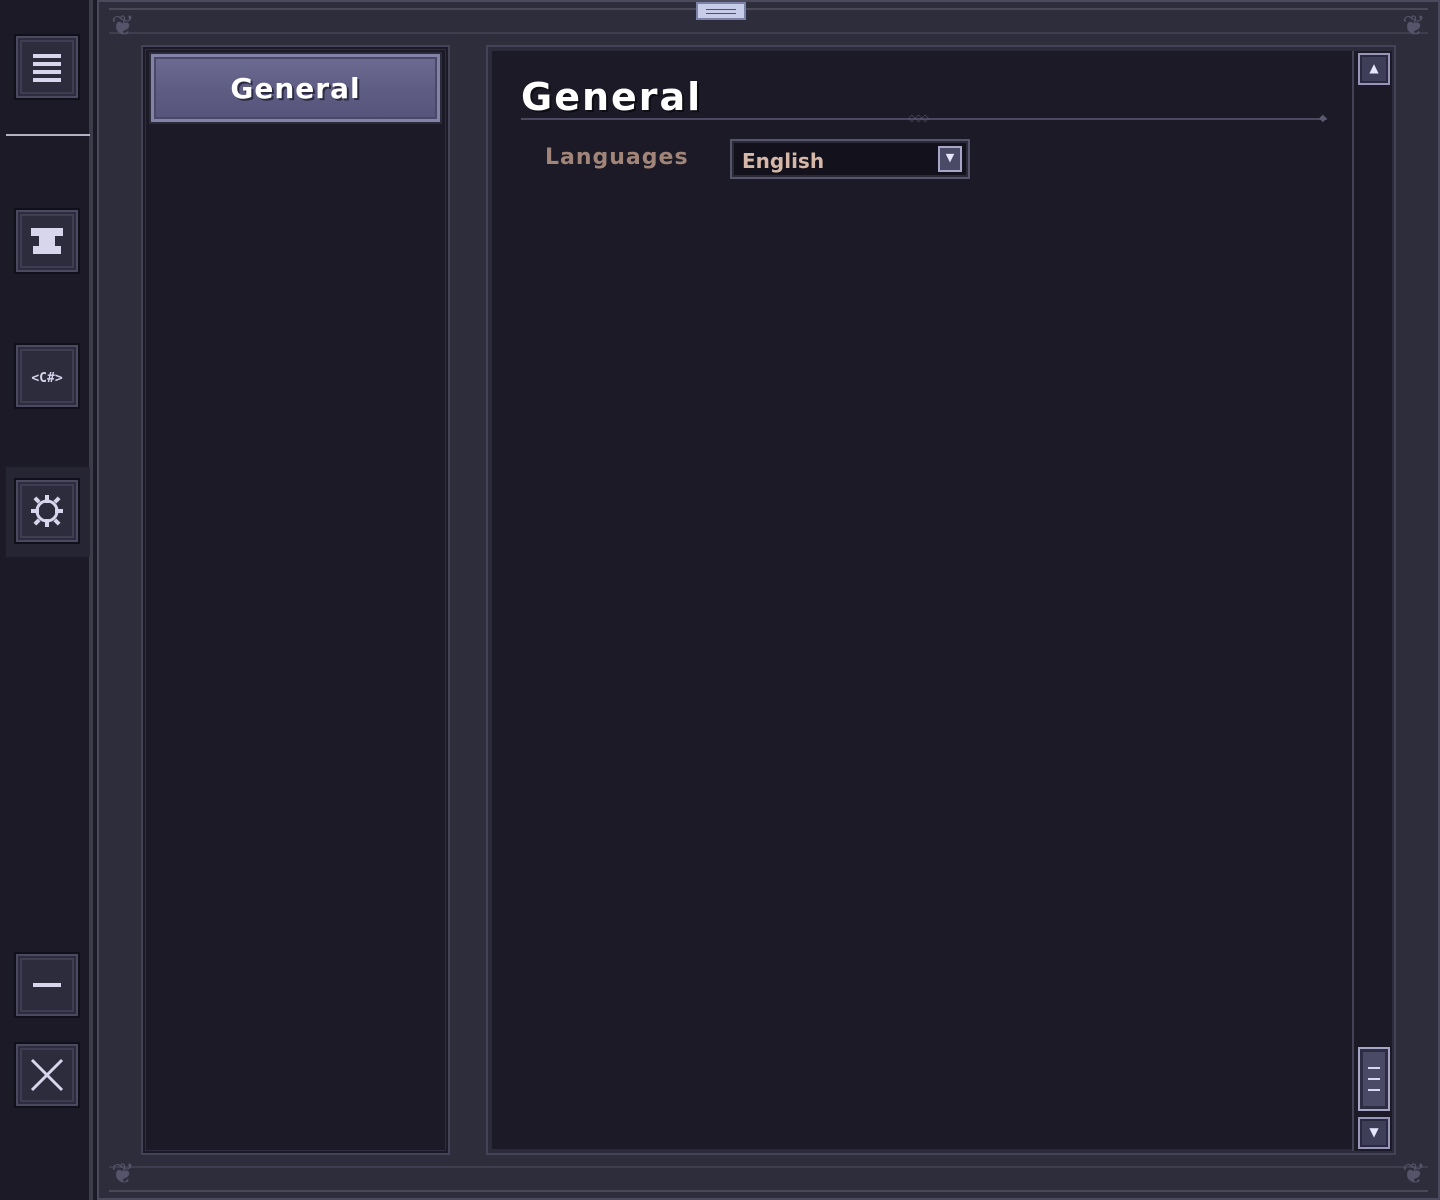  What do you see at coordinates (783, 161) in the screenshot?
I see `languages-dropdown-value: English` at bounding box center [783, 161].